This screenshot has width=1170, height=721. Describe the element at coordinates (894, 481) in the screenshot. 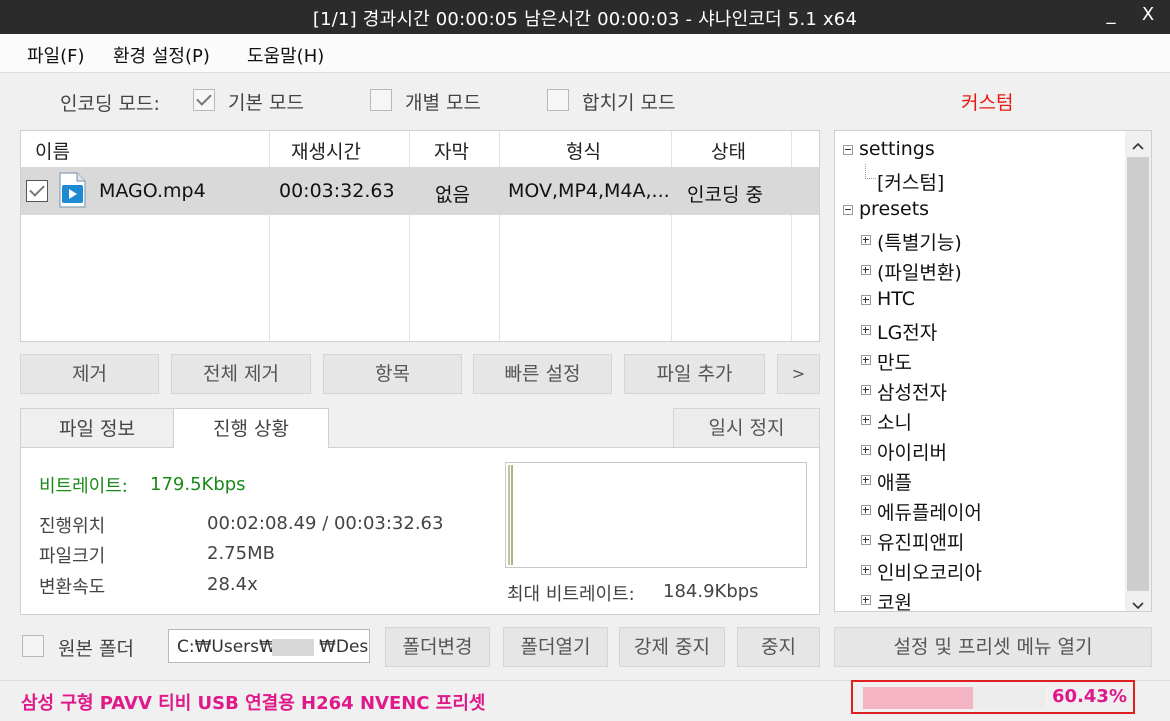

I see `tree-node: 애플` at that location.